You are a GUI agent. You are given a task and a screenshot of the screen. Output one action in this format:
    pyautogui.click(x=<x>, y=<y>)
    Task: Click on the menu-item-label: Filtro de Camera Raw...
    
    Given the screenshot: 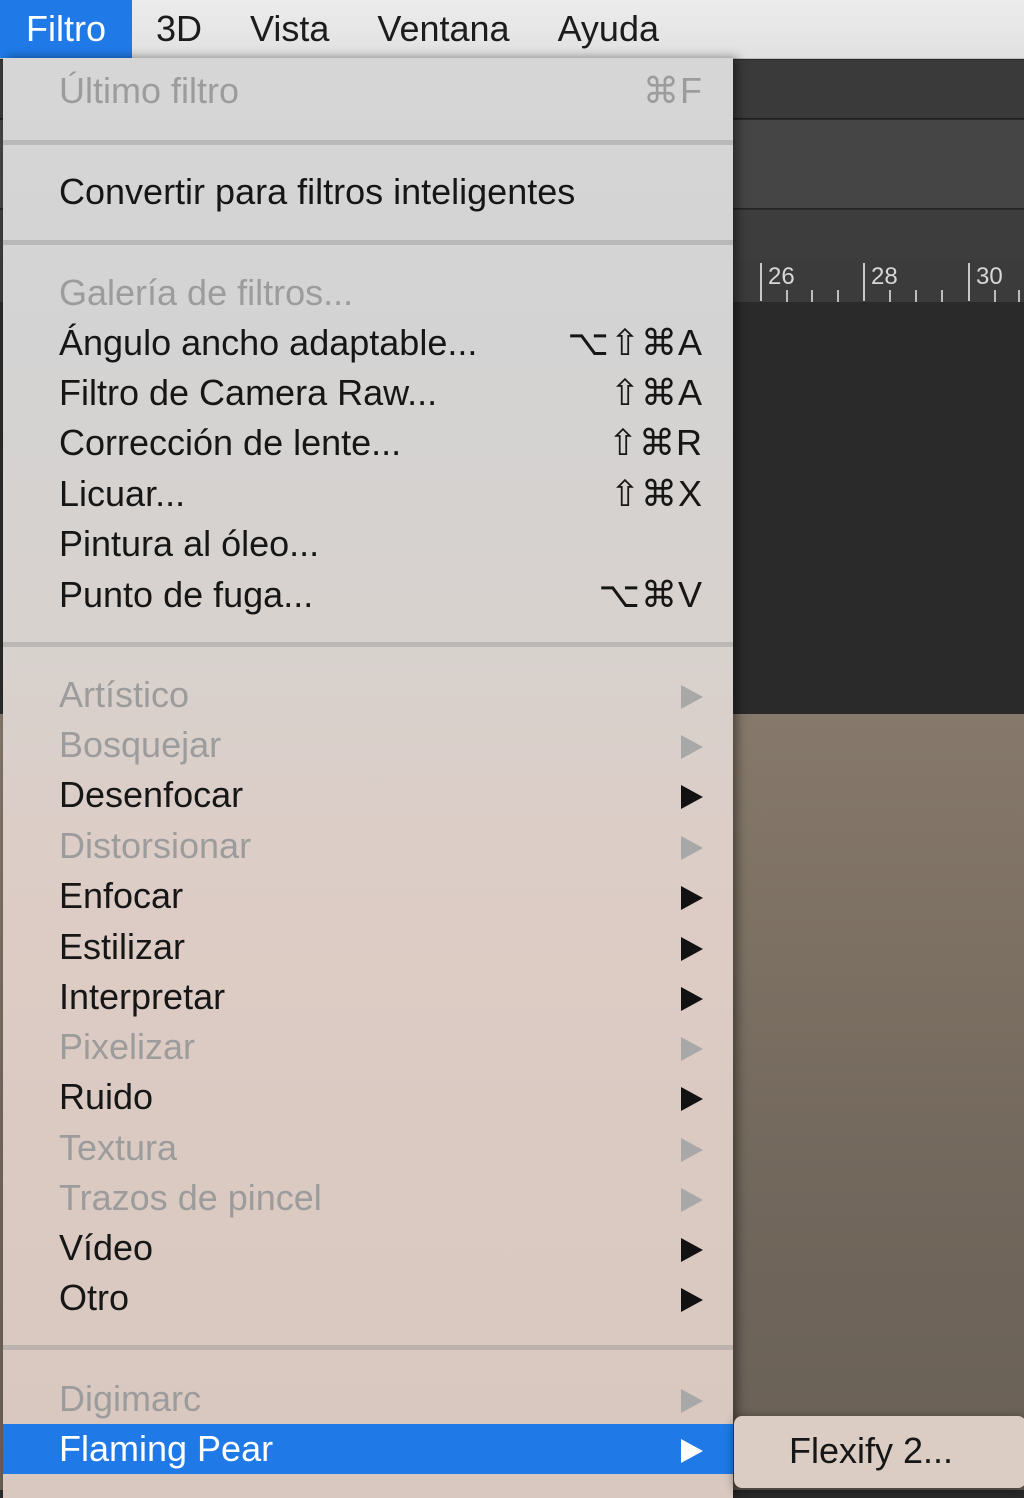 What is the action you would take?
    pyautogui.click(x=248, y=392)
    